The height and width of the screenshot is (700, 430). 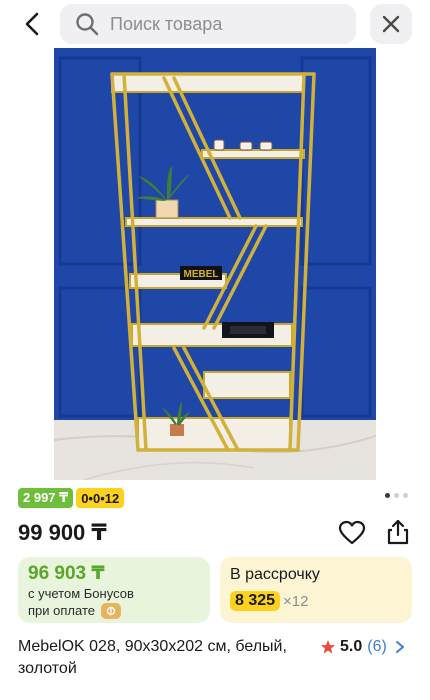 I want to click on heart-icon, so click(x=352, y=532).